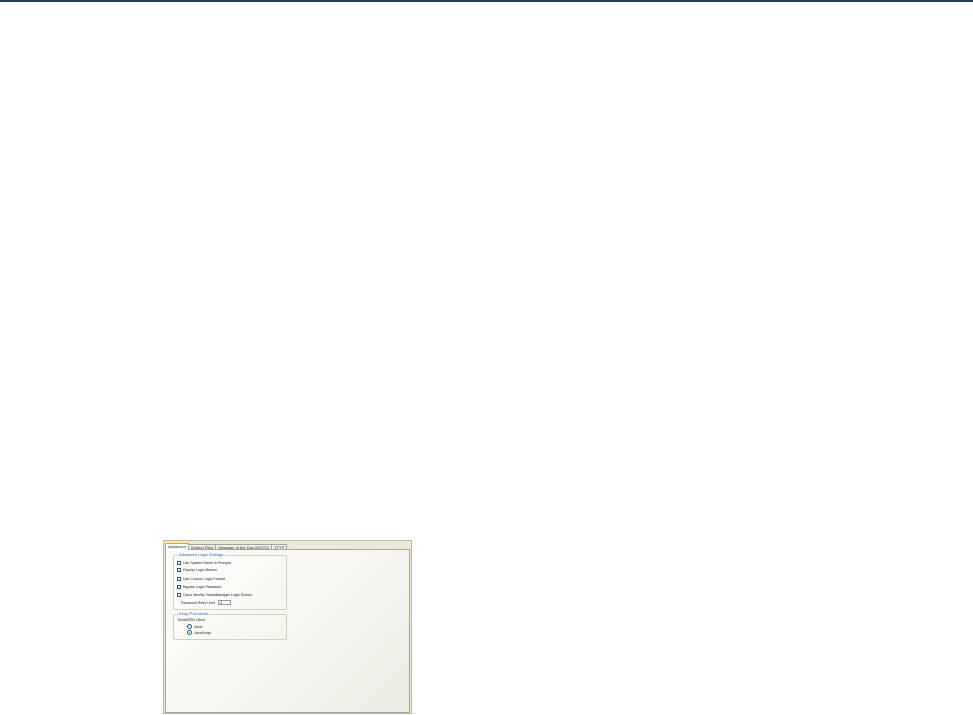 This screenshot has width=973, height=715. I want to click on radio-javascript, so click(189, 632).